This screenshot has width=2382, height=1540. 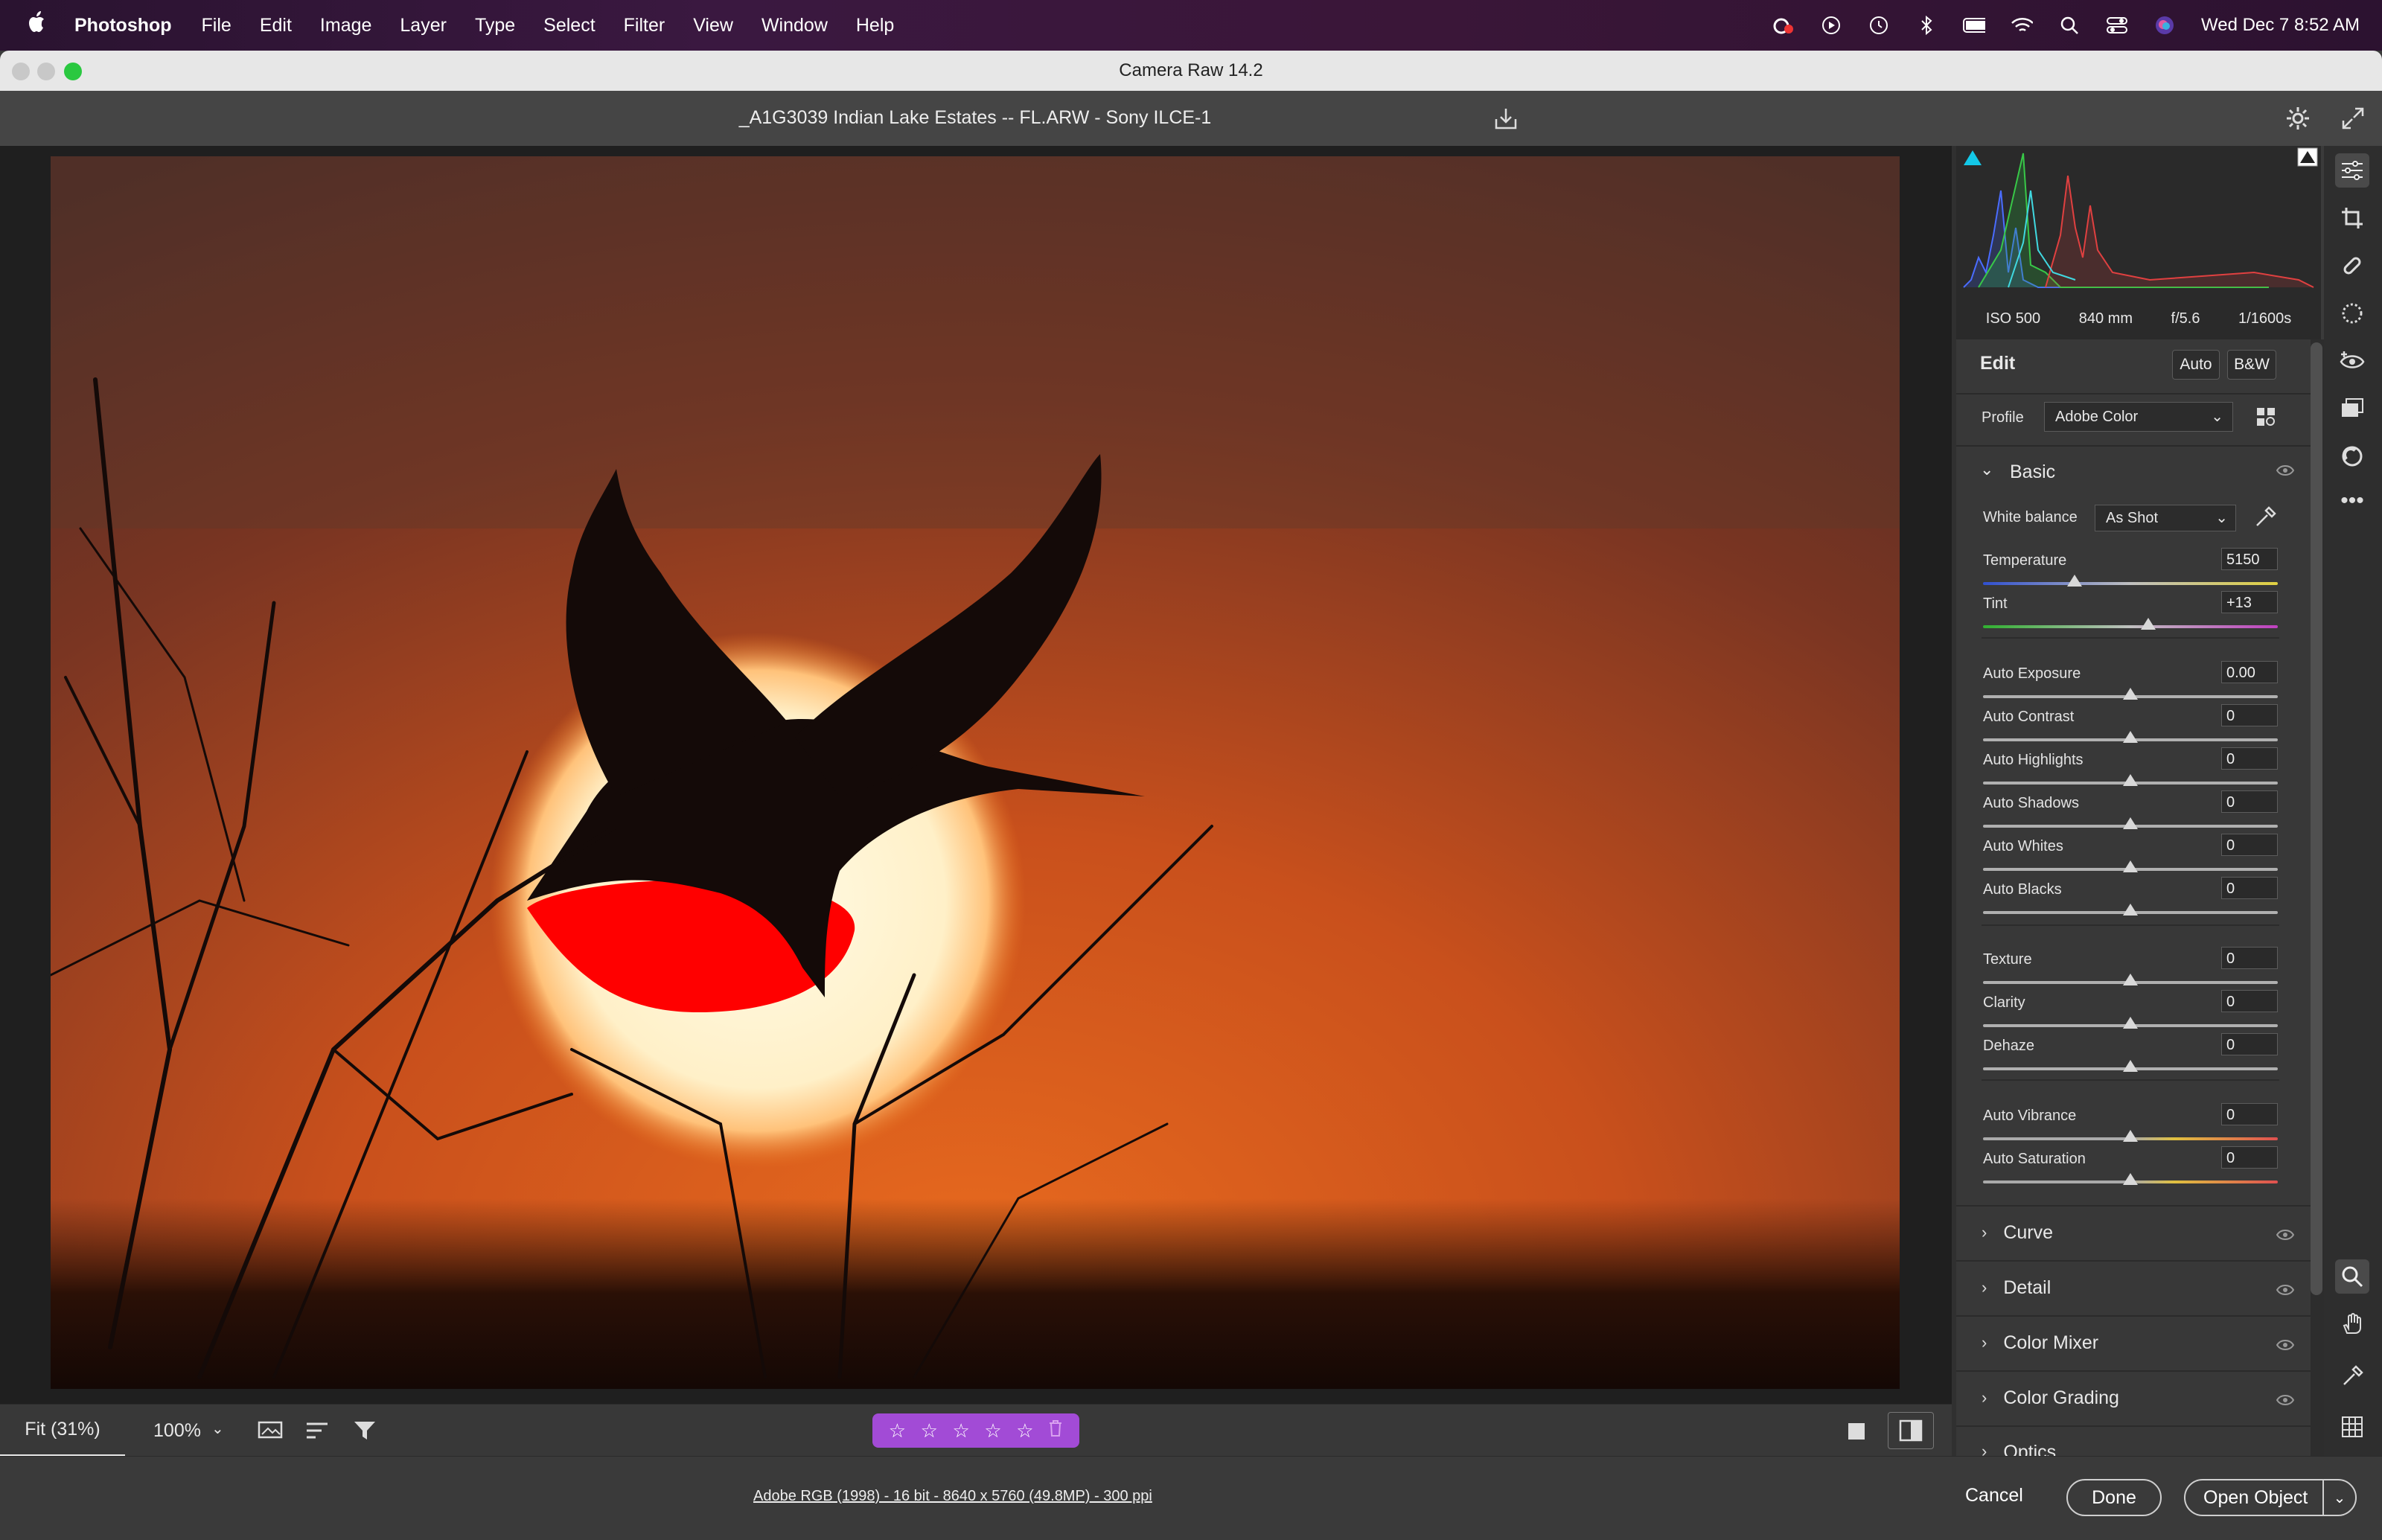 I want to click on time-machine-icon, so click(x=1879, y=25).